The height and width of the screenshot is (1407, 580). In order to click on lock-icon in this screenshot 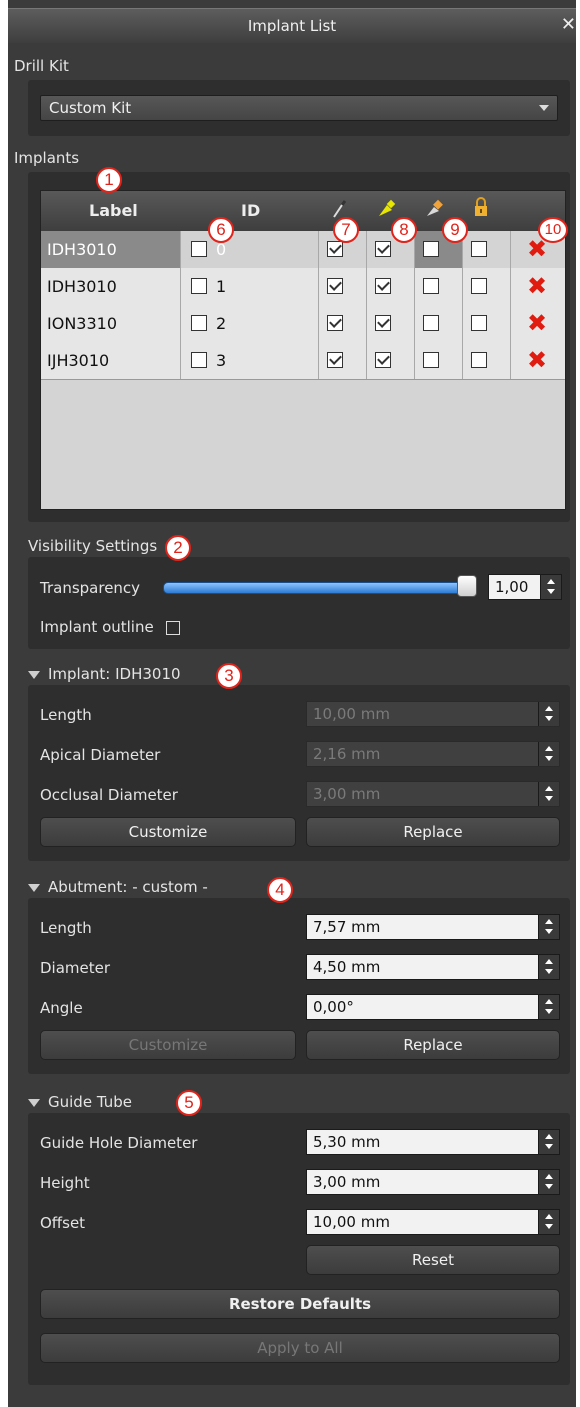, I will do `click(481, 206)`.